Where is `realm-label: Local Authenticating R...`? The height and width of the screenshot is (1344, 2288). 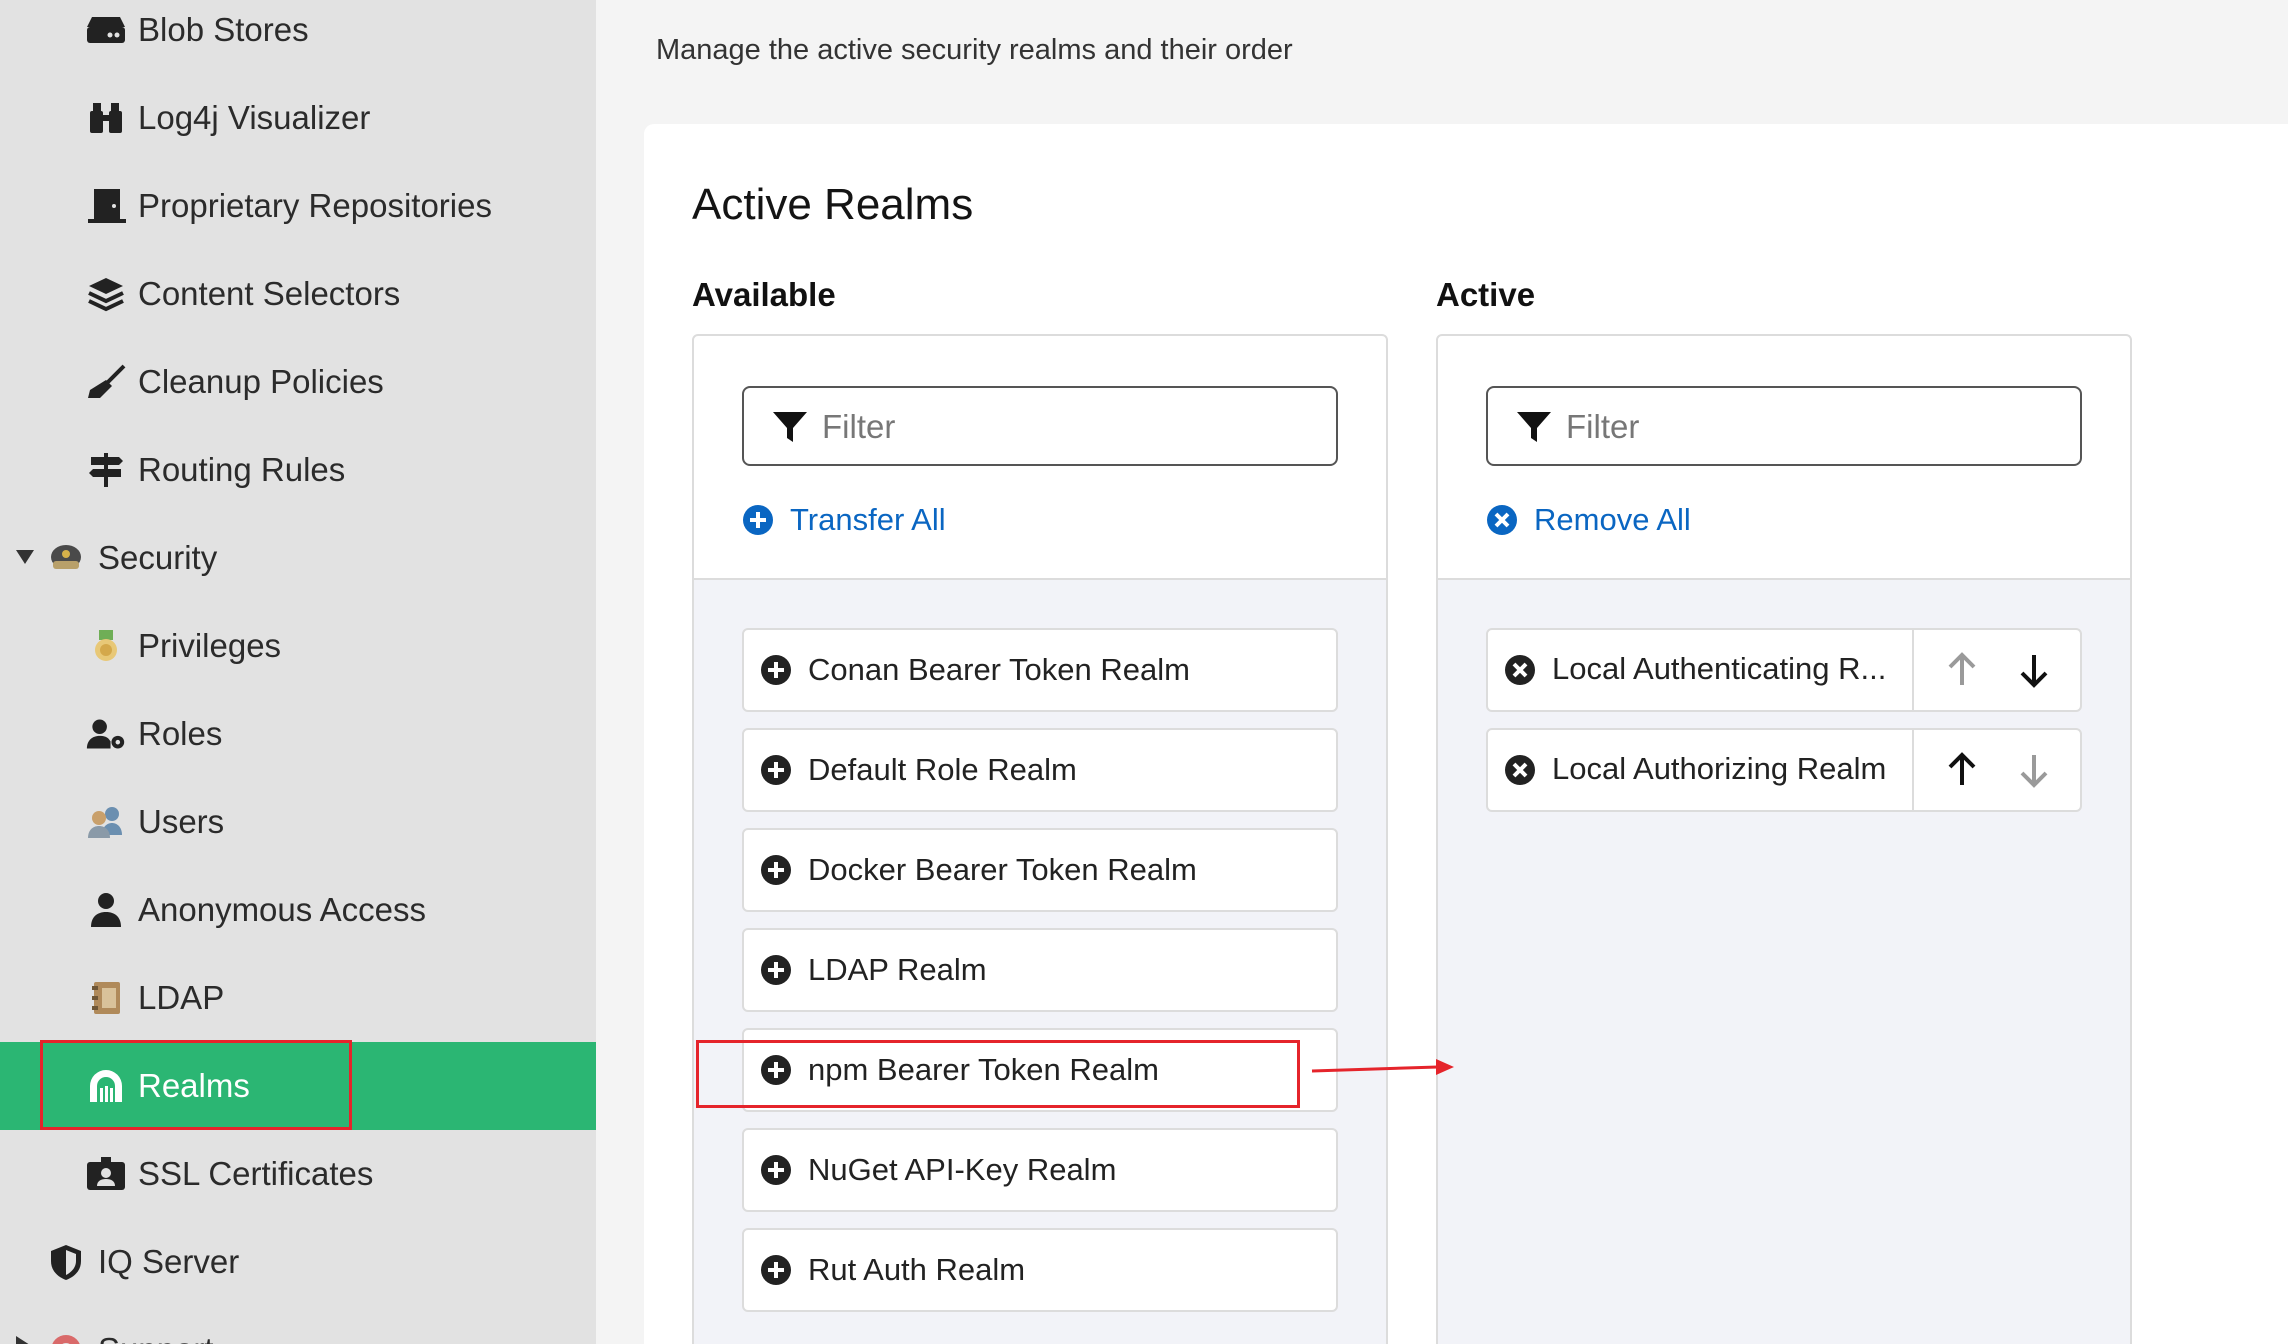 realm-label: Local Authenticating R... is located at coordinates (1719, 668).